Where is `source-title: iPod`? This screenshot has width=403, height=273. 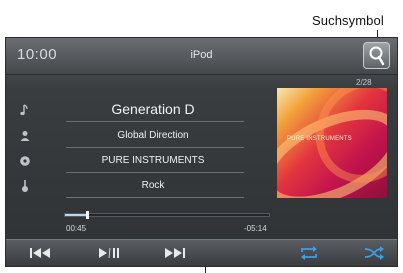 source-title: iPod is located at coordinates (201, 55).